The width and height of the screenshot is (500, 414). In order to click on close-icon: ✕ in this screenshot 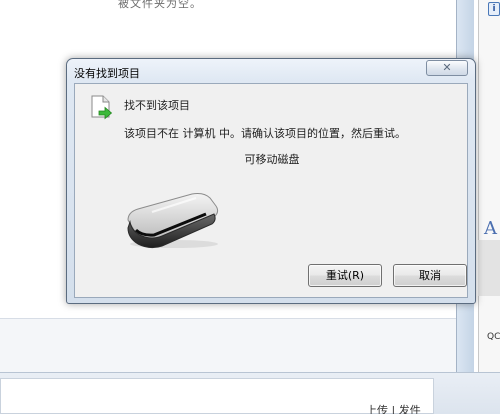, I will do `click(447, 67)`.